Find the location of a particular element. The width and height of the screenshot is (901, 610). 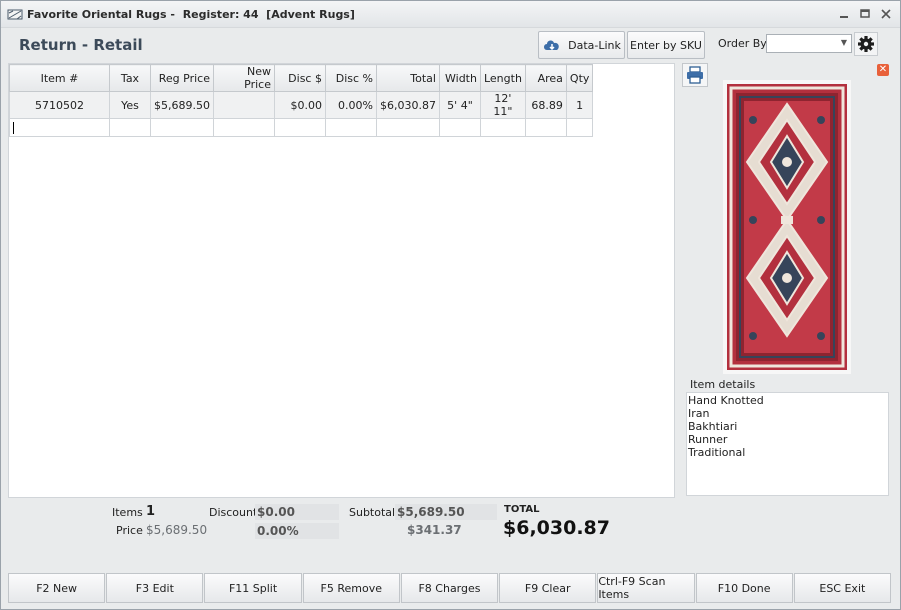

data-link-label: Data-Link is located at coordinates (594, 45).